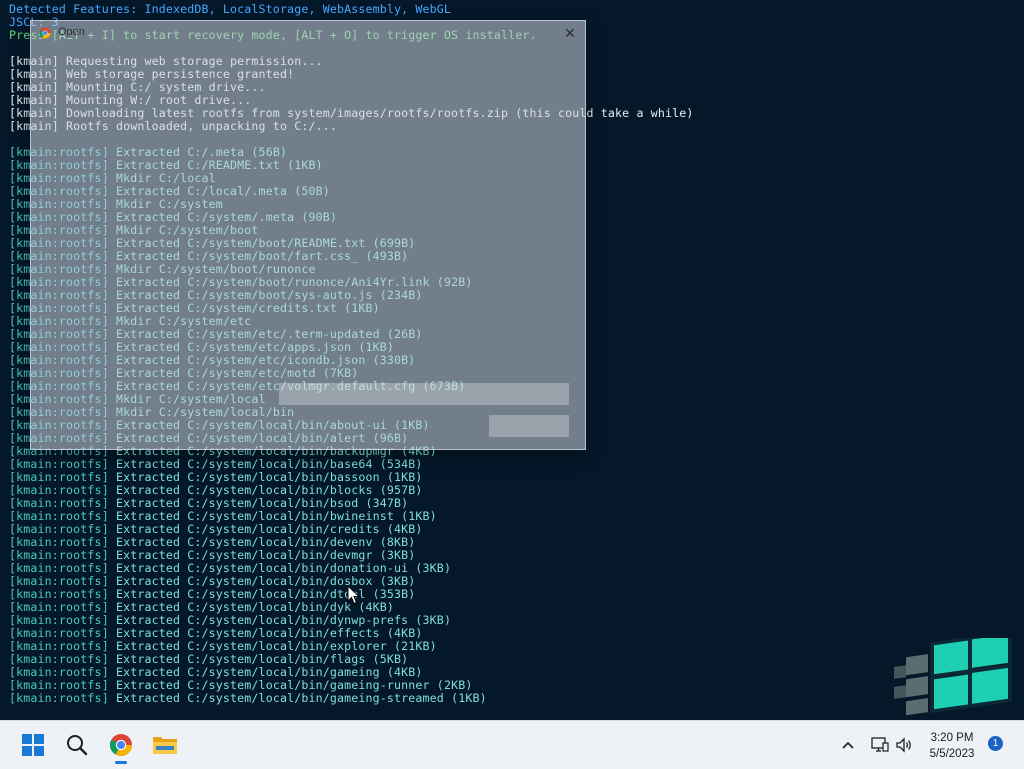 This screenshot has height=769, width=1024. I want to click on clock: 3:20 PM 5/5/2023, so click(952, 746).